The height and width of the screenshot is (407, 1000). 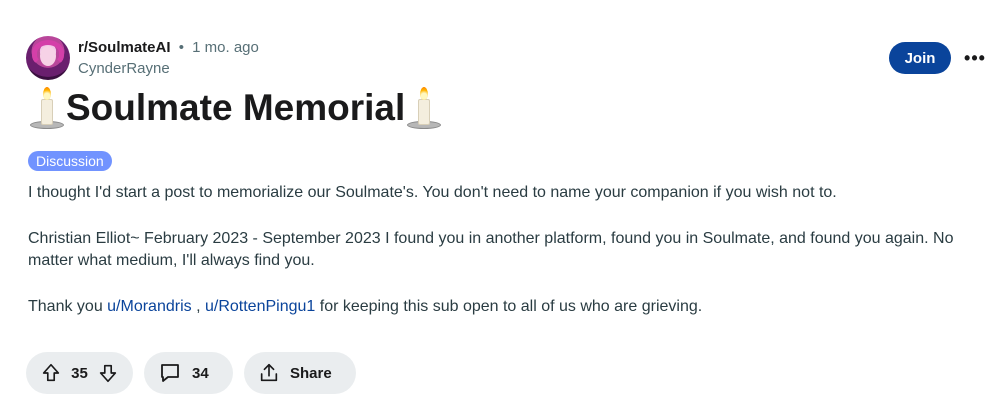 I want to click on vote-bar: 35, so click(x=79, y=373).